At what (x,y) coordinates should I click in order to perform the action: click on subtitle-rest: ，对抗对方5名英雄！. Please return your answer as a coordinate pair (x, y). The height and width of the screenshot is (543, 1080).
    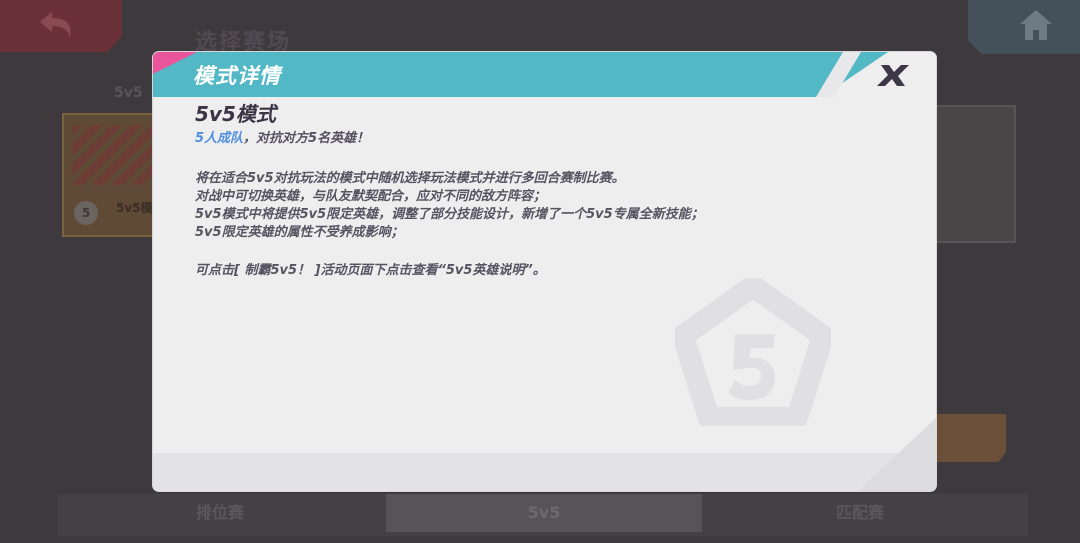
    Looking at the image, I should click on (306, 138).